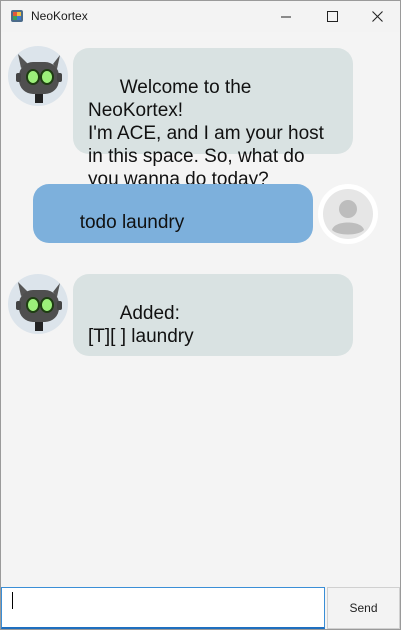 This screenshot has width=401, height=630. I want to click on message-input, so click(163, 608).